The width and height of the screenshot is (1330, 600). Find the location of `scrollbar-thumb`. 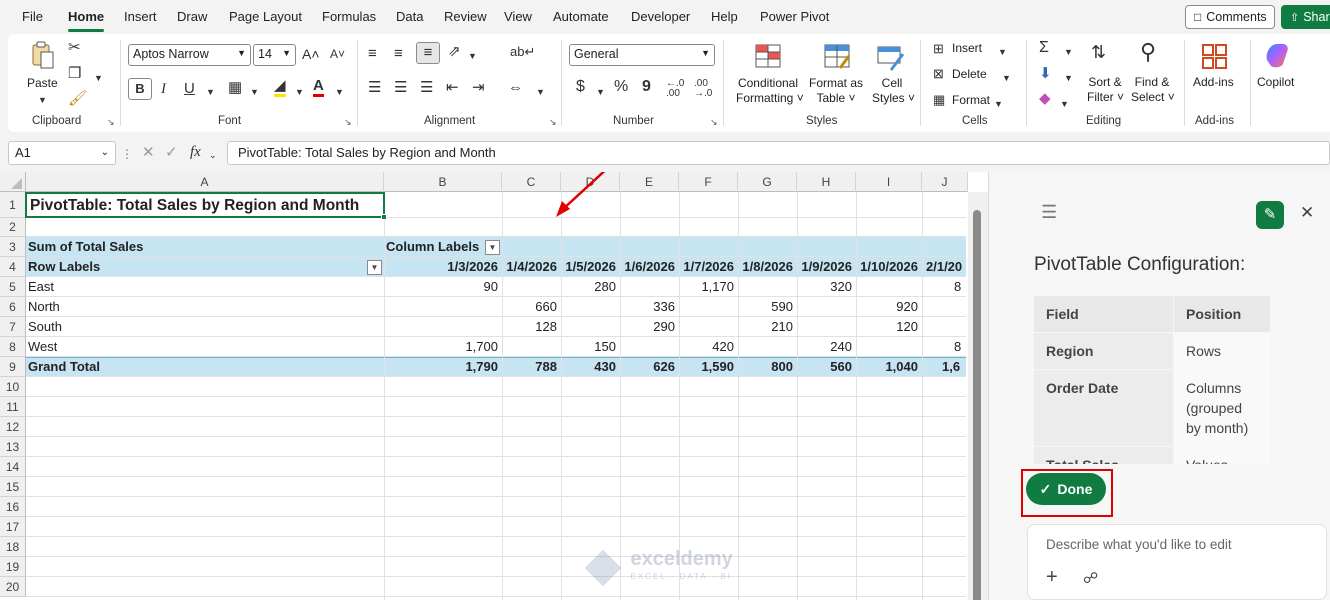

scrollbar-thumb is located at coordinates (977, 405).